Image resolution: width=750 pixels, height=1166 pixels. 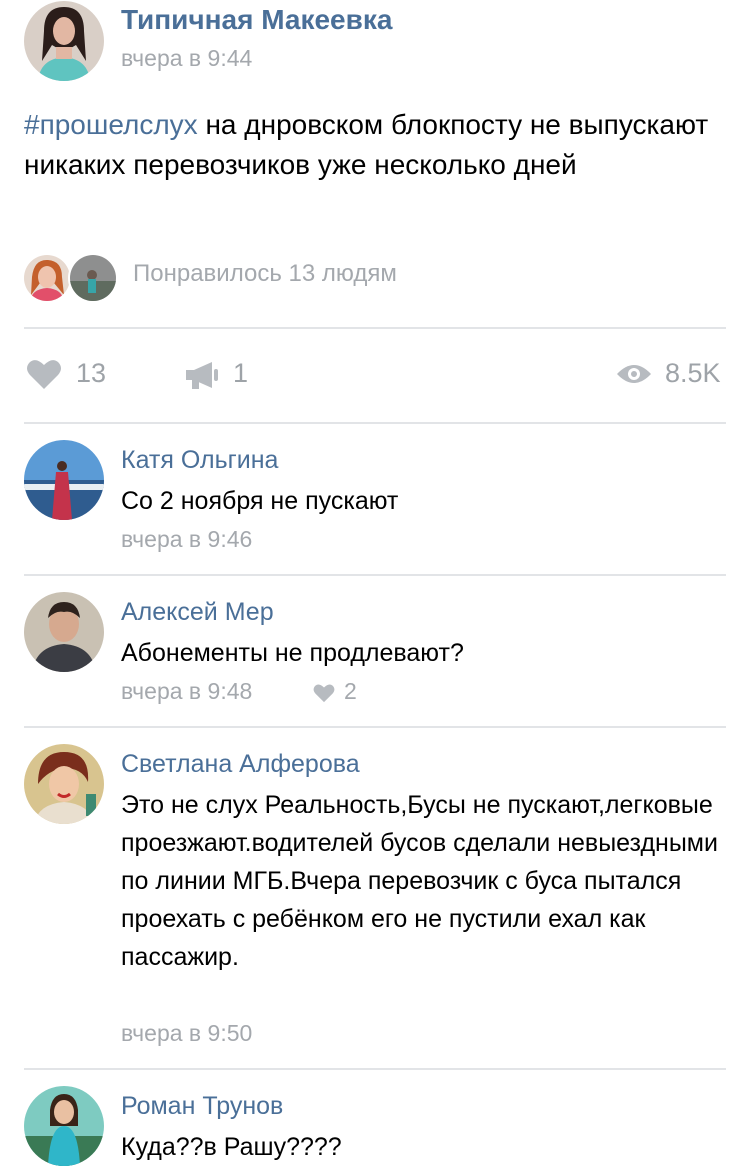 What do you see at coordinates (202, 1106) in the screenshot?
I see `comment-author-name: Роман Трунов` at bounding box center [202, 1106].